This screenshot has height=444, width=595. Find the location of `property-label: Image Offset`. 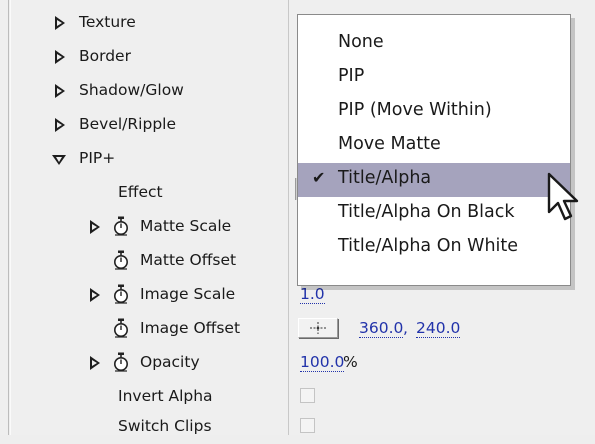

property-label: Image Offset is located at coordinates (190, 328).